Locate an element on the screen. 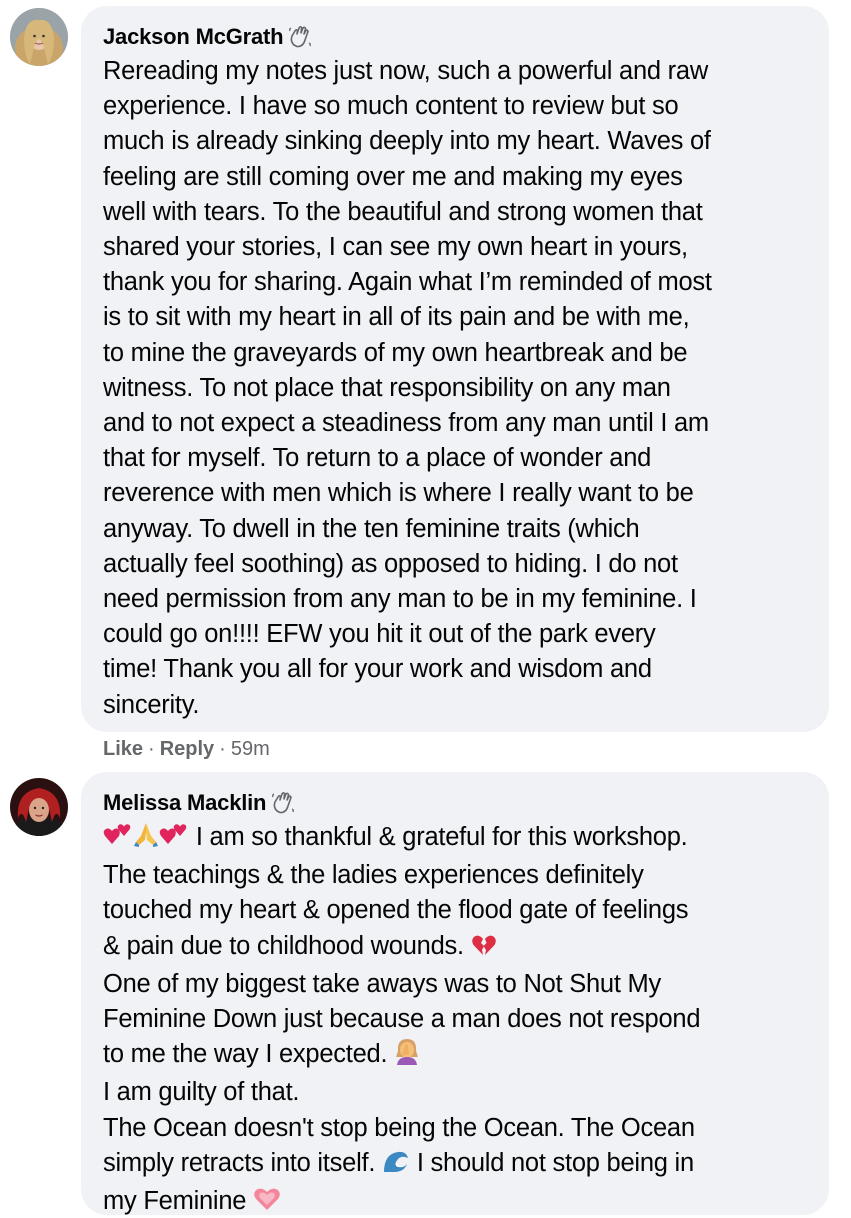 This screenshot has width=851, height=1218. comment-text-segment: to me the way I expected. is located at coordinates (245, 1054).